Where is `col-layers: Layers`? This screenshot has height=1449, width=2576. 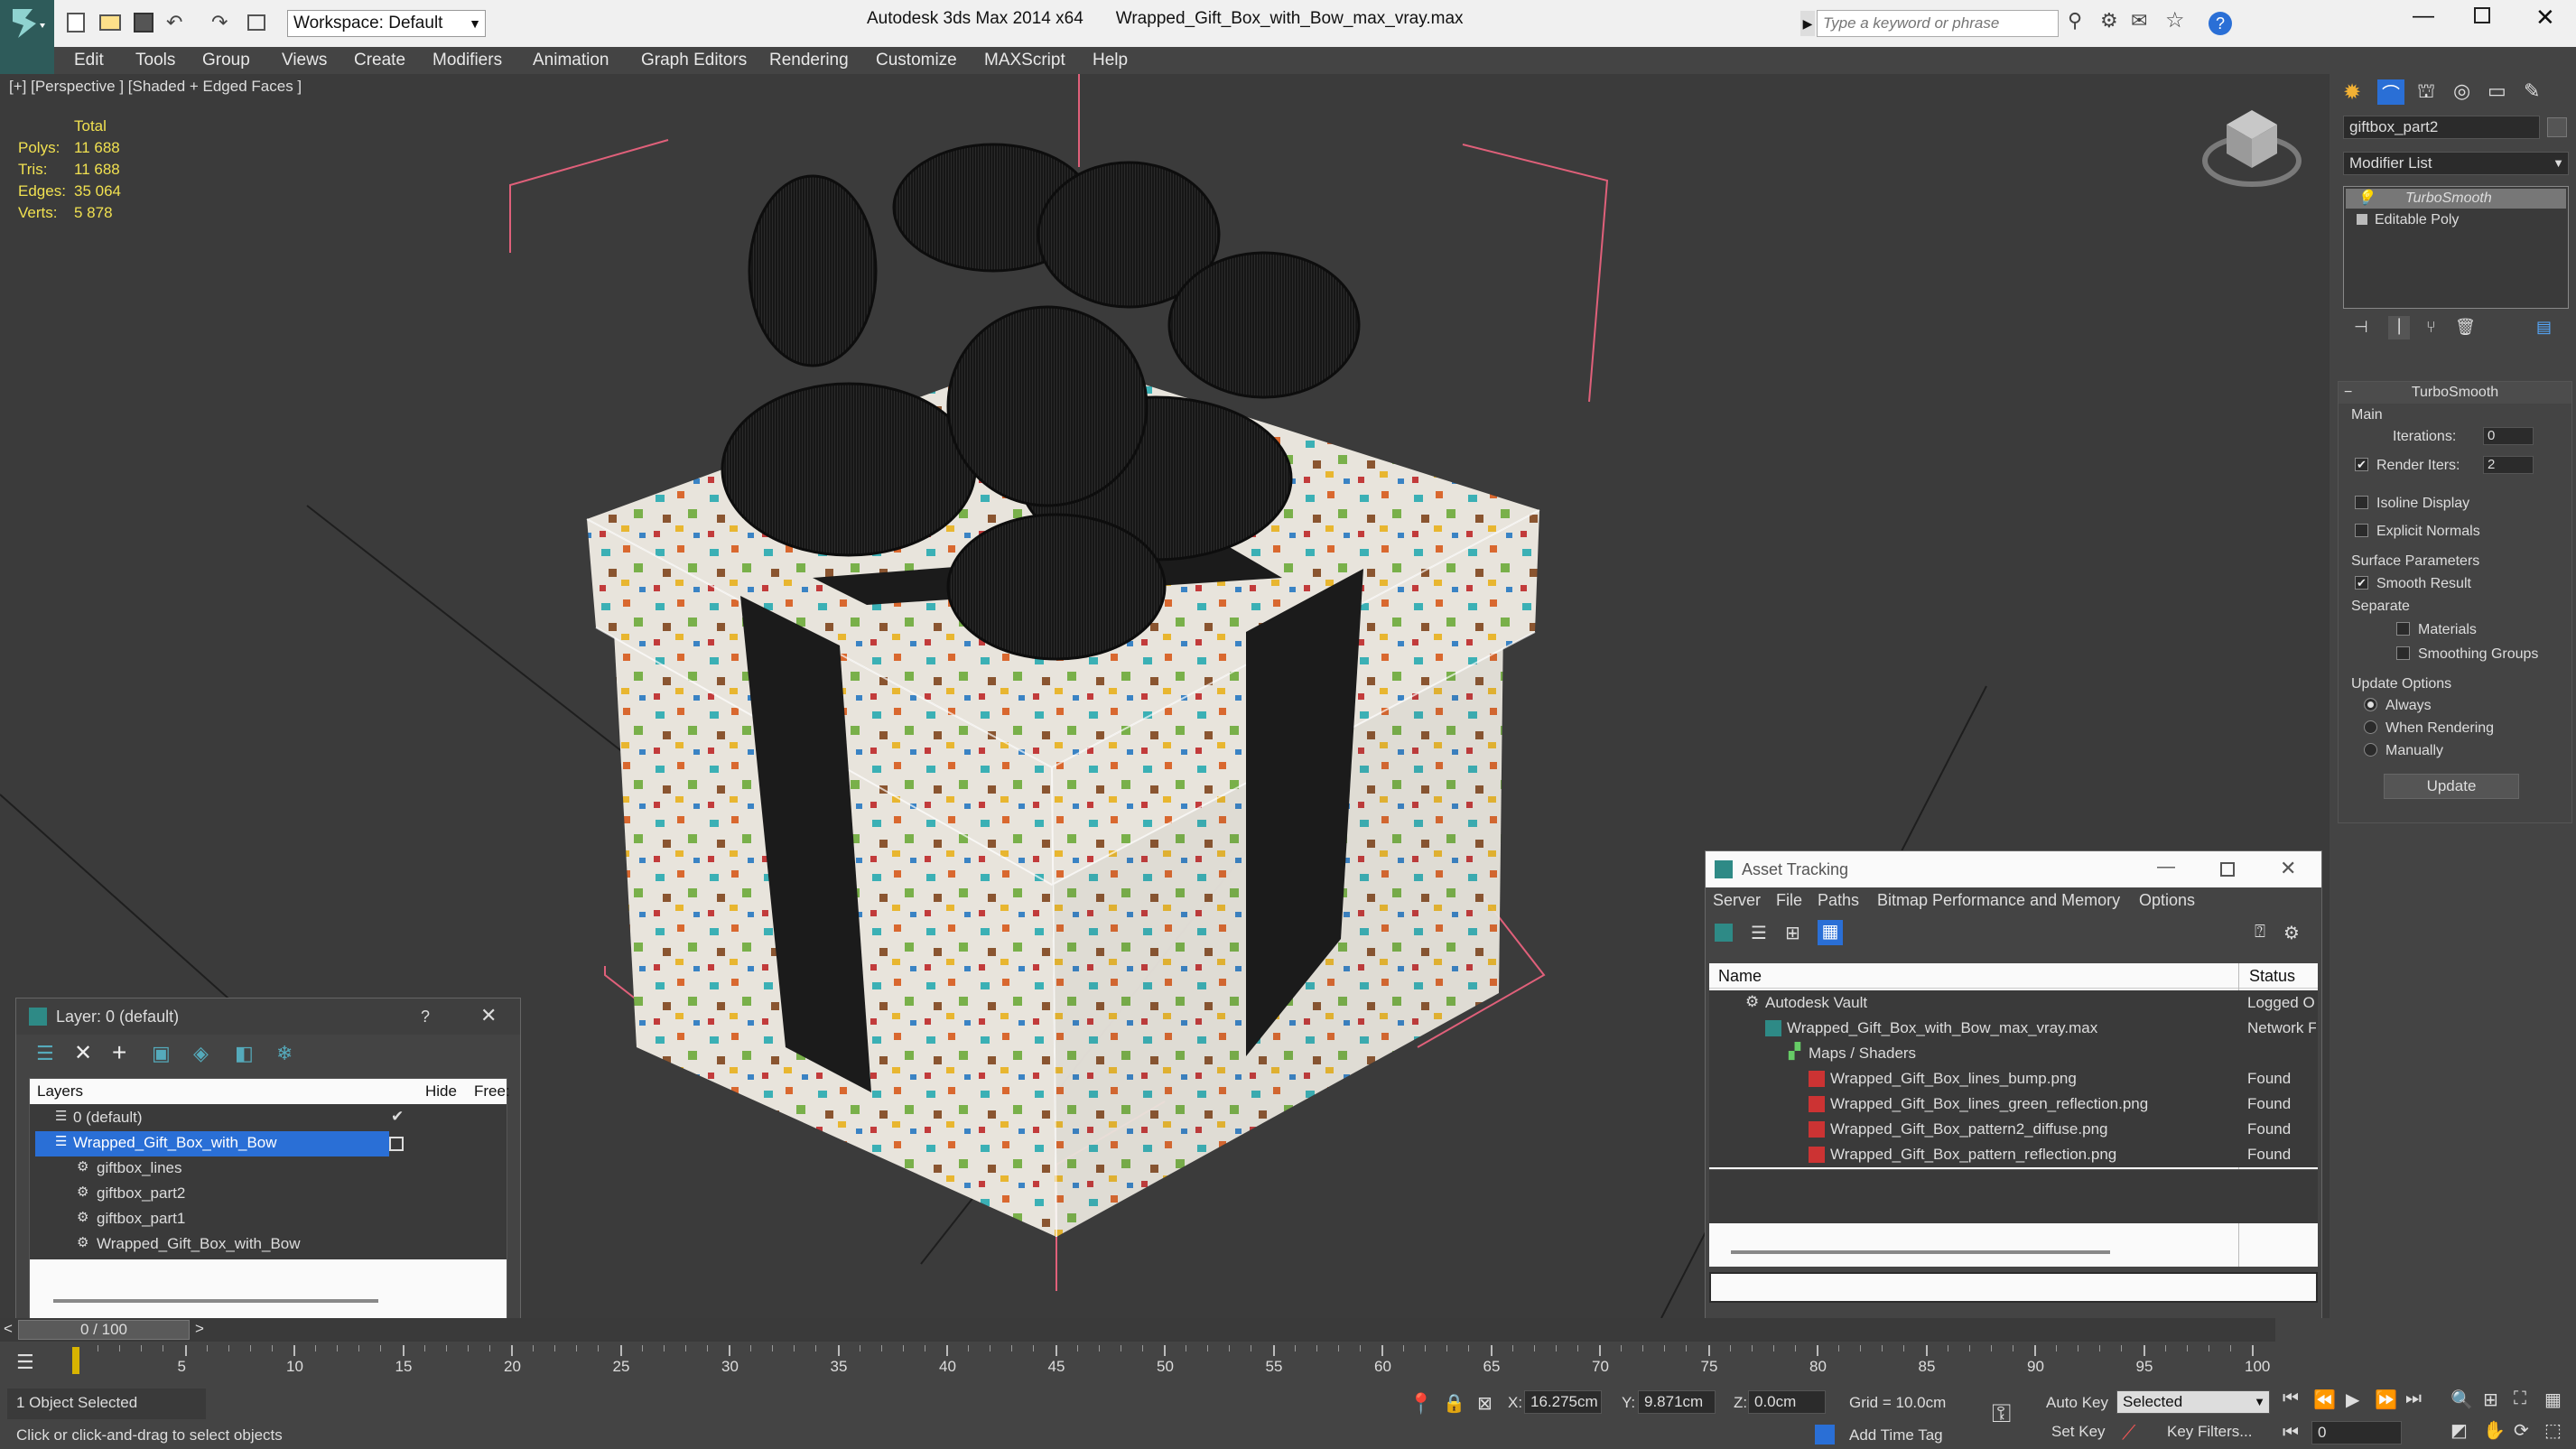 col-layers: Layers is located at coordinates (60, 1091).